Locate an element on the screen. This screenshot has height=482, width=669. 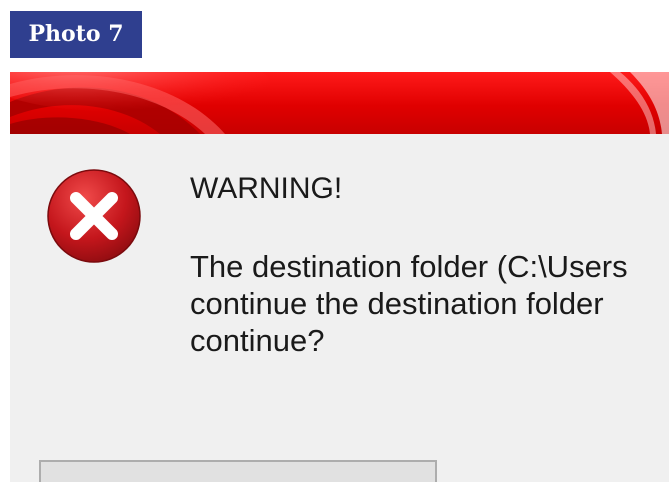
dialog-heading: WARNING! is located at coordinates (266, 188).